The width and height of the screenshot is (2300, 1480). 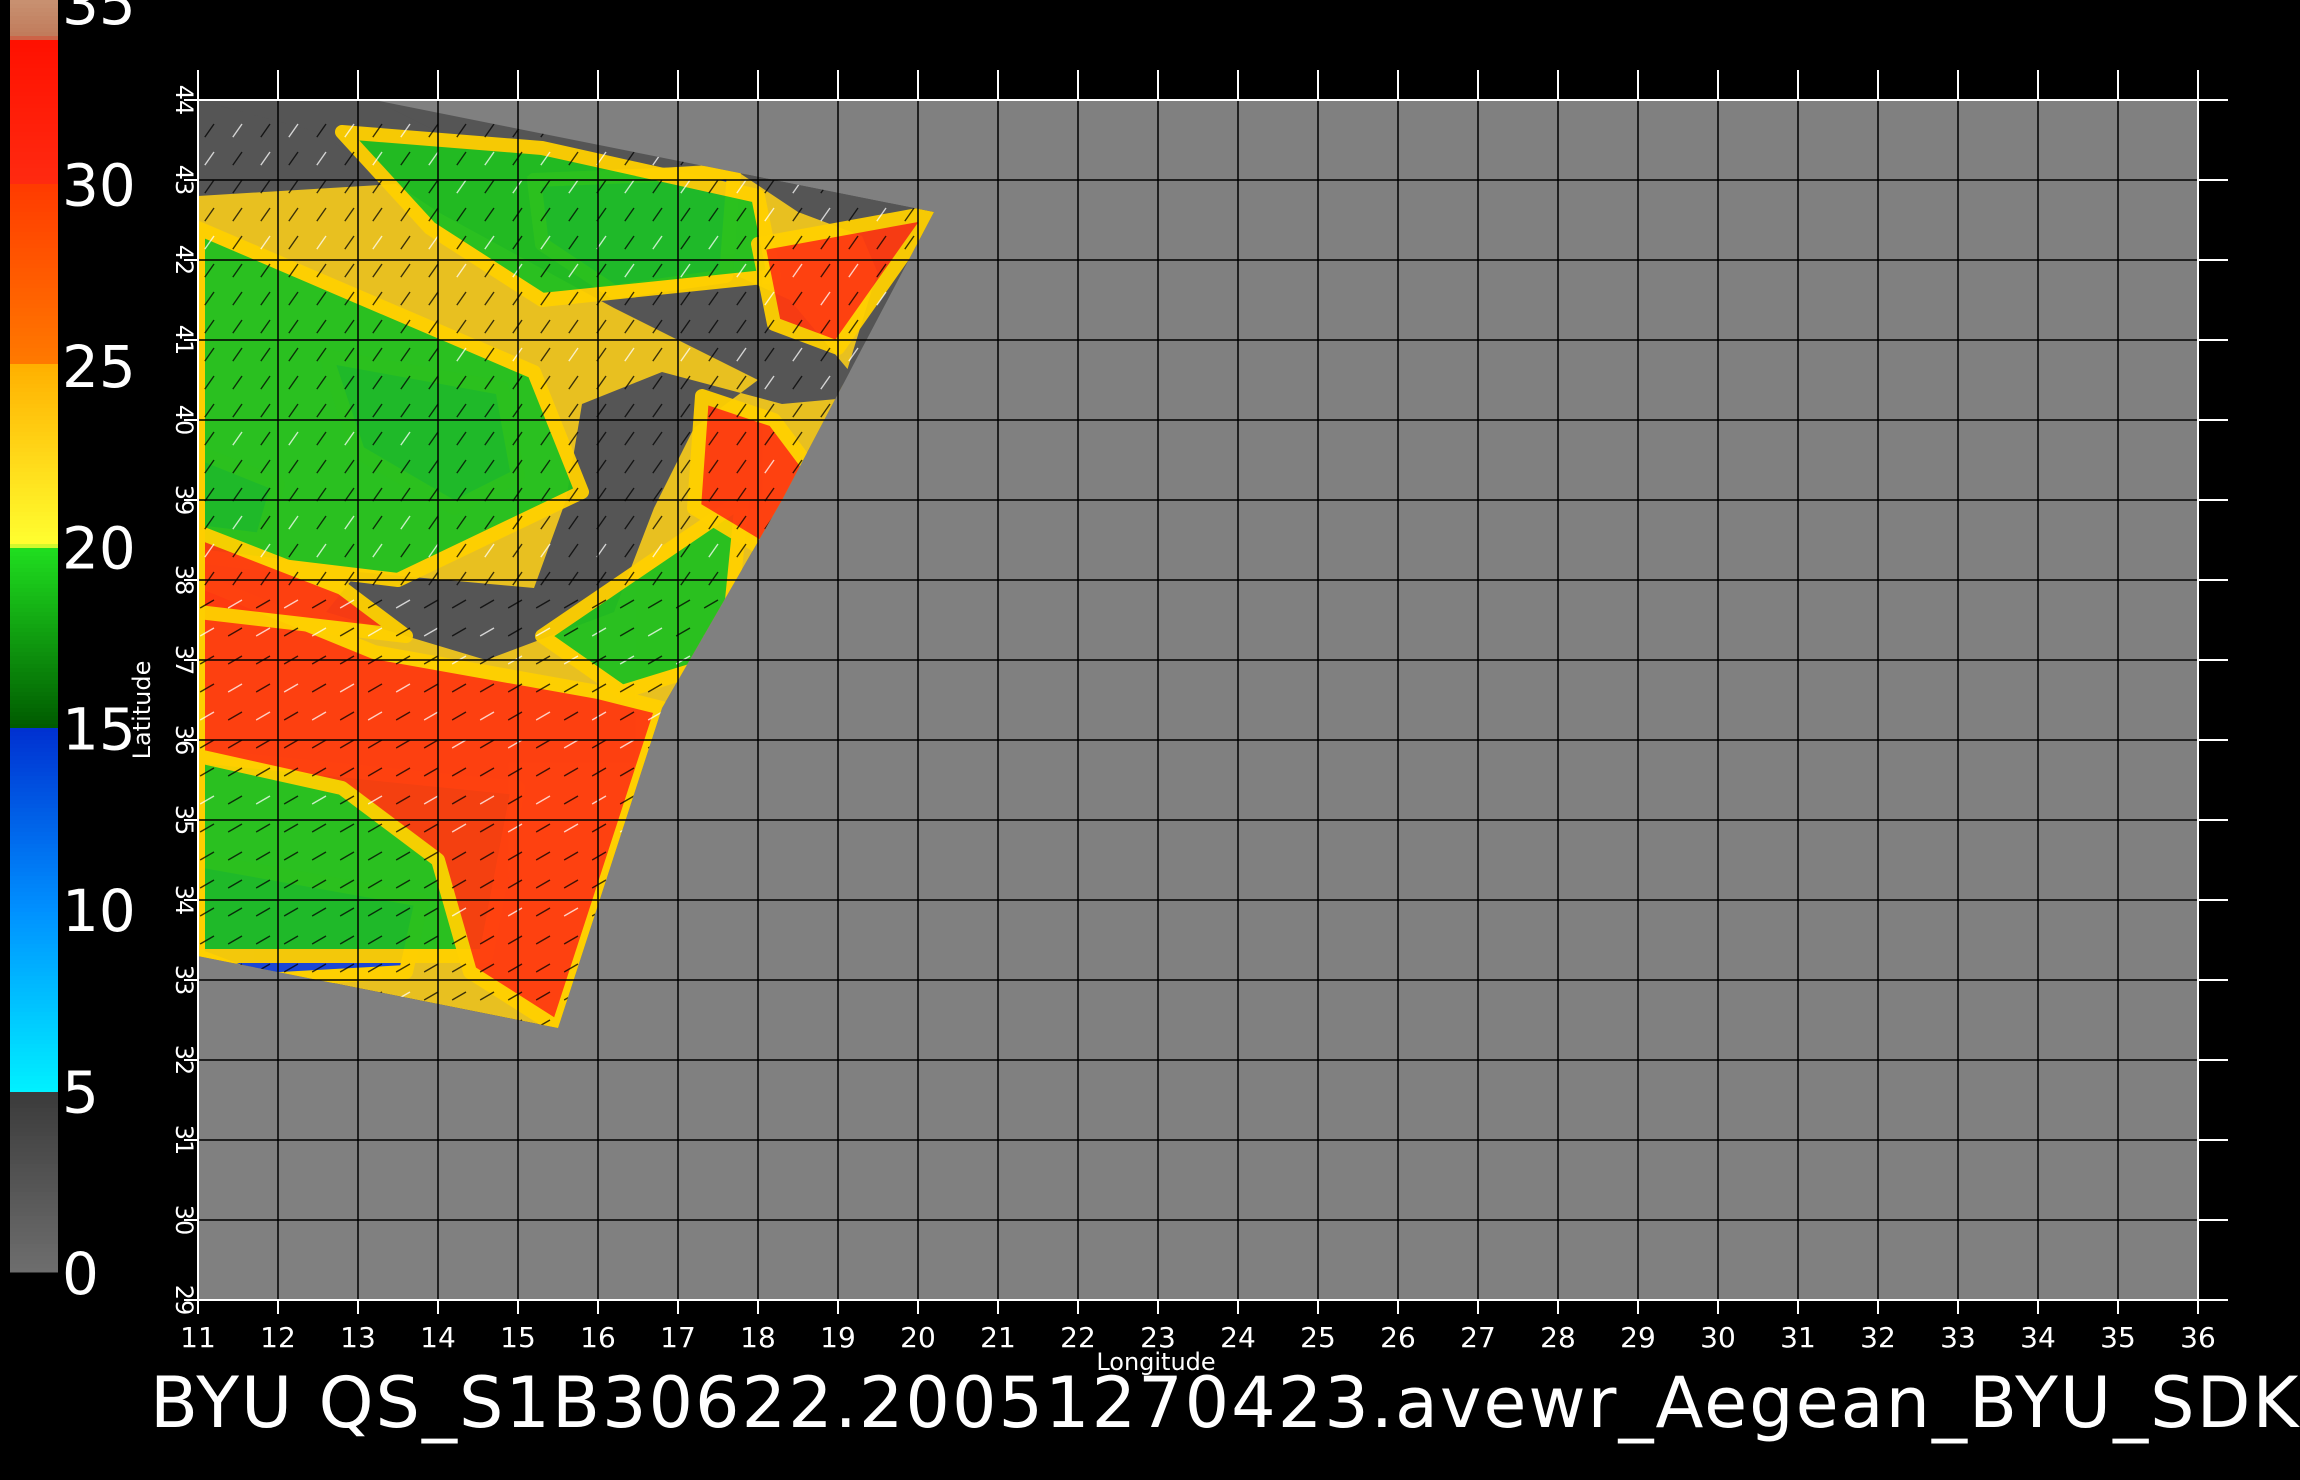 I want to click on y-tick-label: 31, so click(x=184, y=1140).